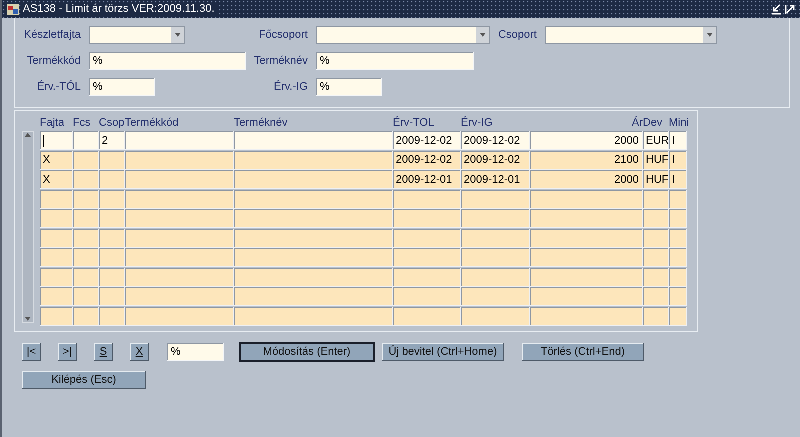  What do you see at coordinates (656, 140) in the screenshot?
I see `table-cell: EUR` at bounding box center [656, 140].